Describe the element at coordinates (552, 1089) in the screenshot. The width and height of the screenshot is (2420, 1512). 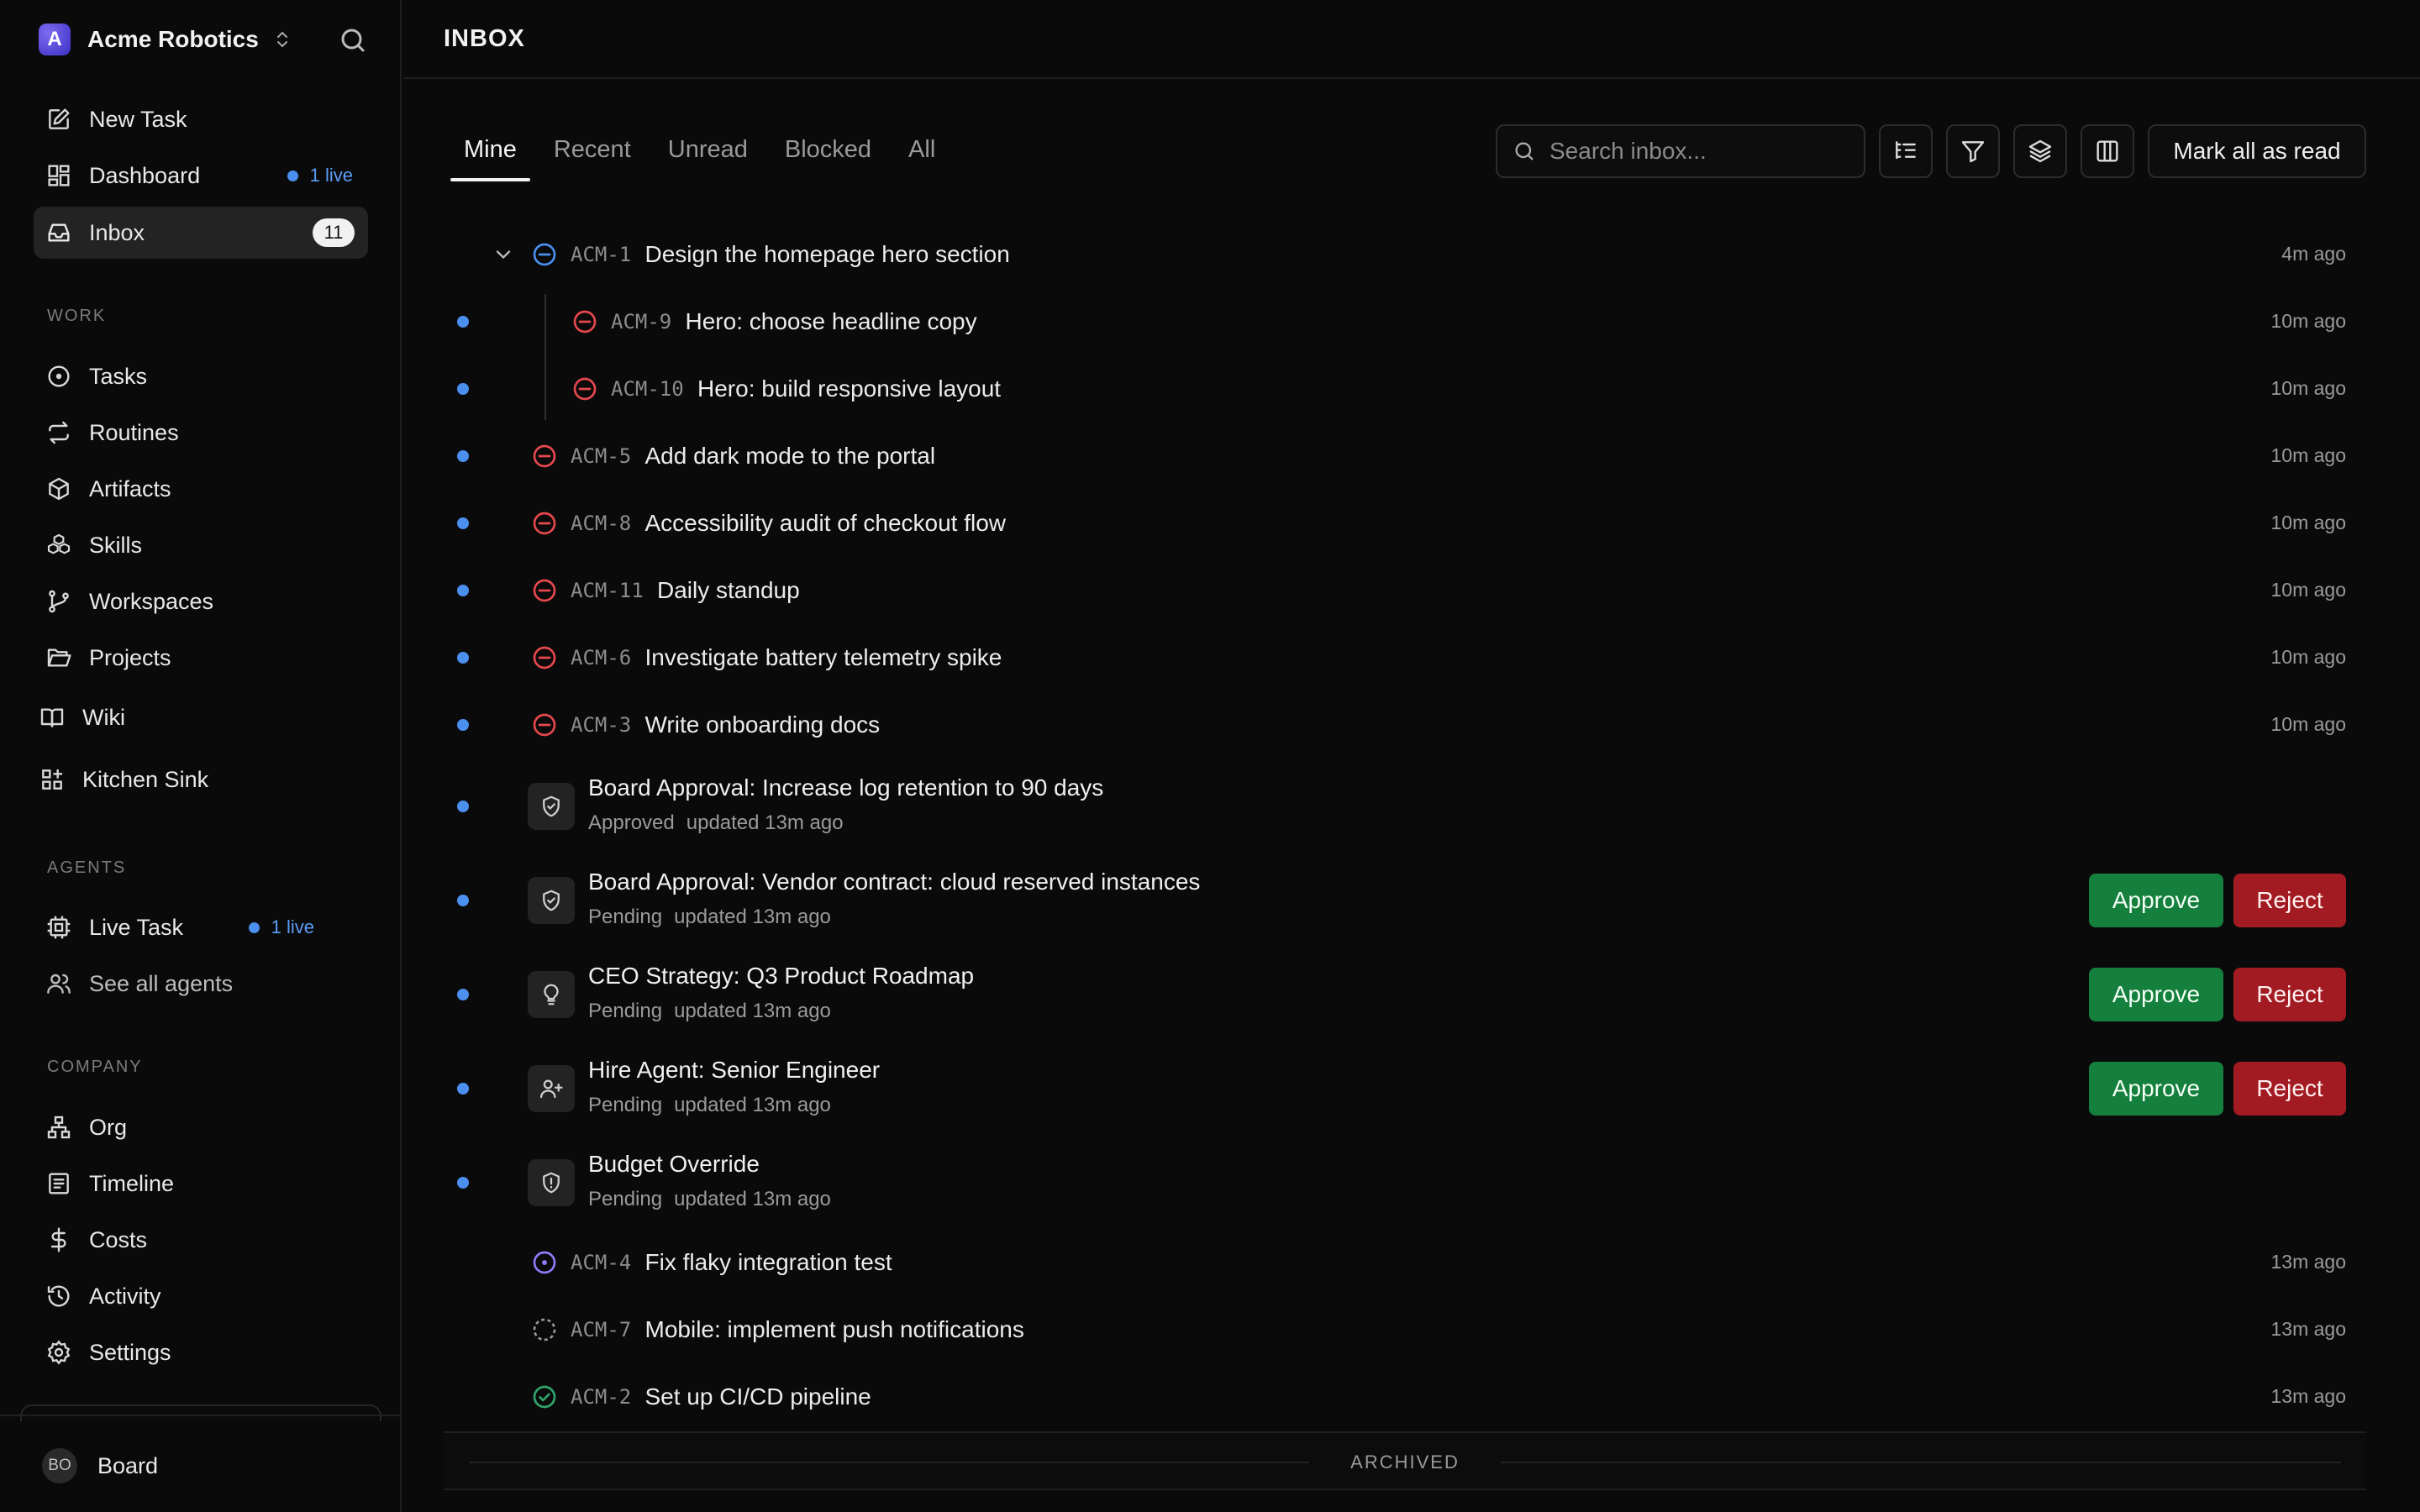
I see `user-plus-icon` at that location.